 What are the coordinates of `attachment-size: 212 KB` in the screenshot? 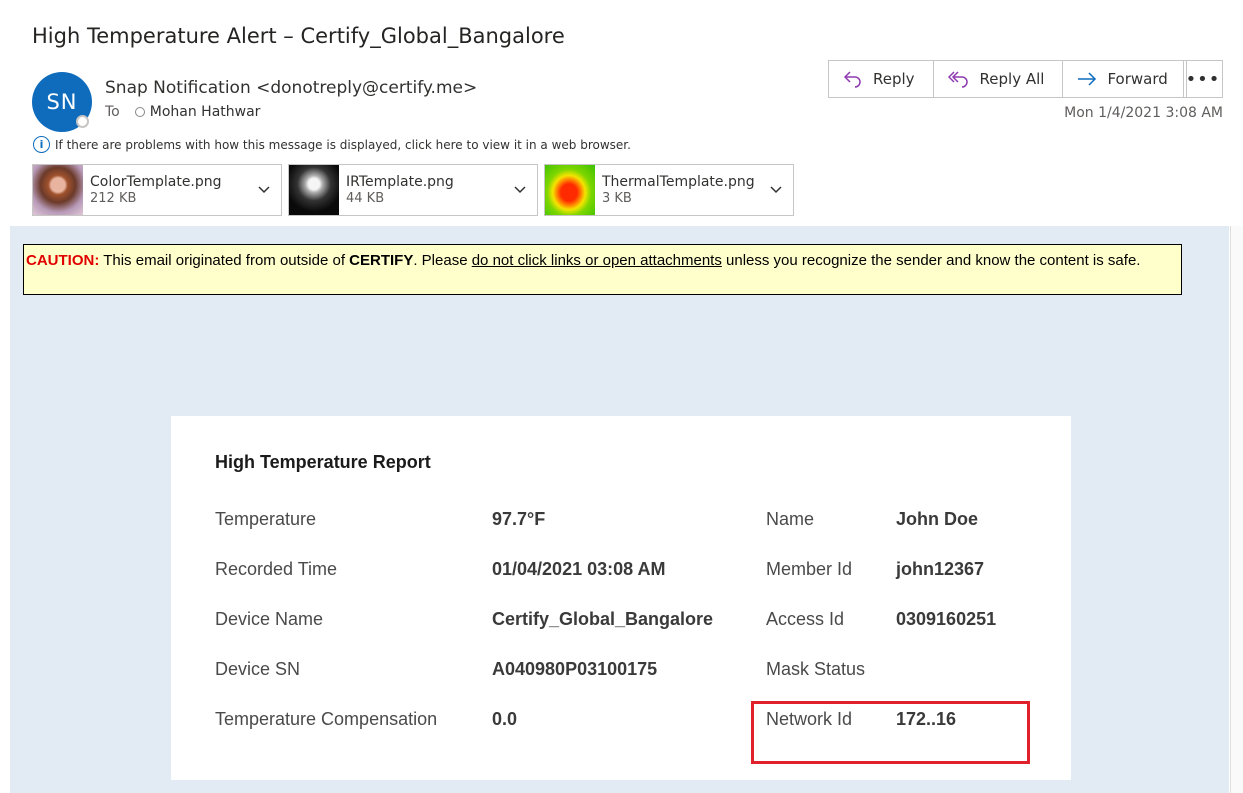 It's located at (113, 198).